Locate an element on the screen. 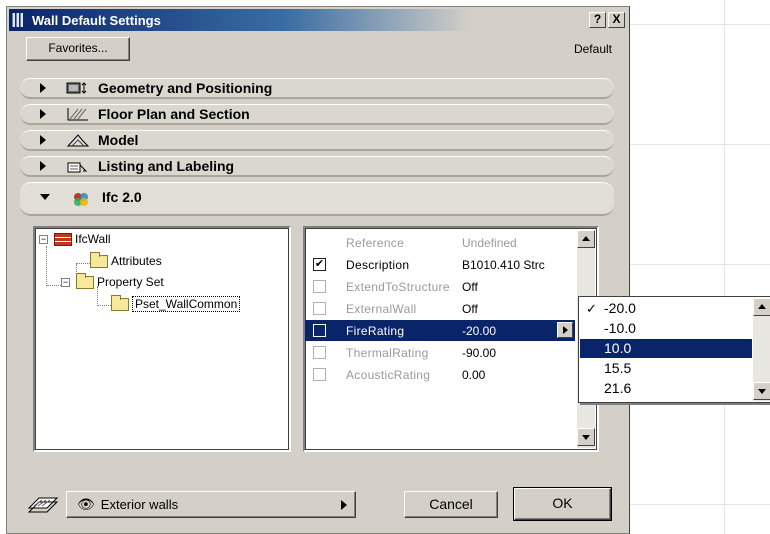 This screenshot has height=534, width=770. help-button: ? is located at coordinates (597, 20).